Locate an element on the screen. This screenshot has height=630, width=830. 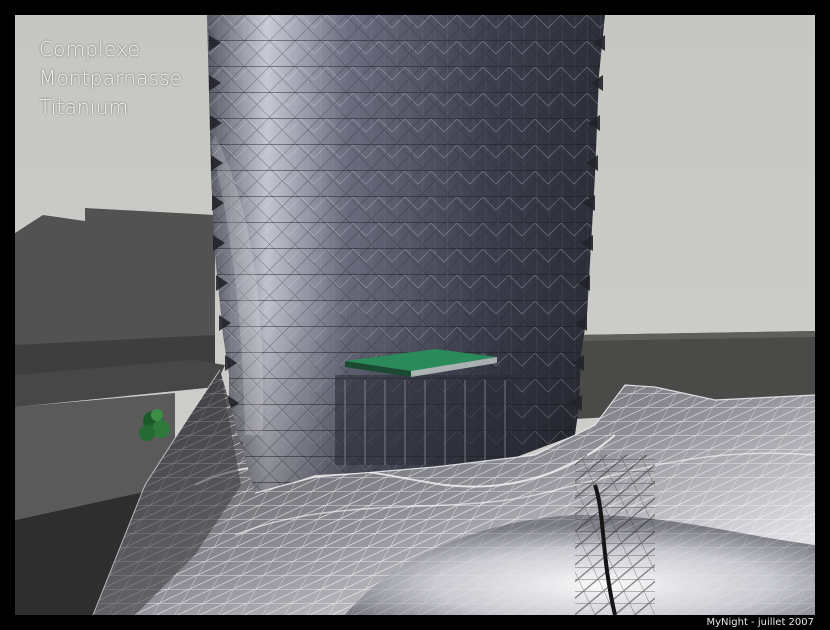
title-line-3: Titanium is located at coordinates (84, 107).